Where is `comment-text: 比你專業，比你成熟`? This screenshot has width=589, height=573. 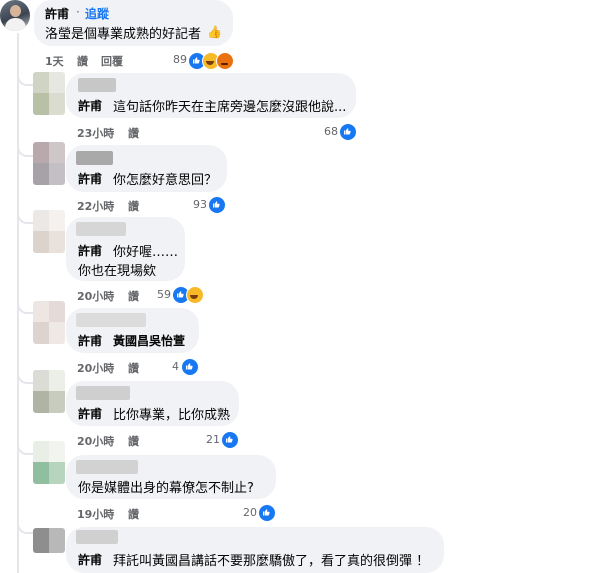 comment-text: 比你專業，比你成熟 is located at coordinates (172, 415).